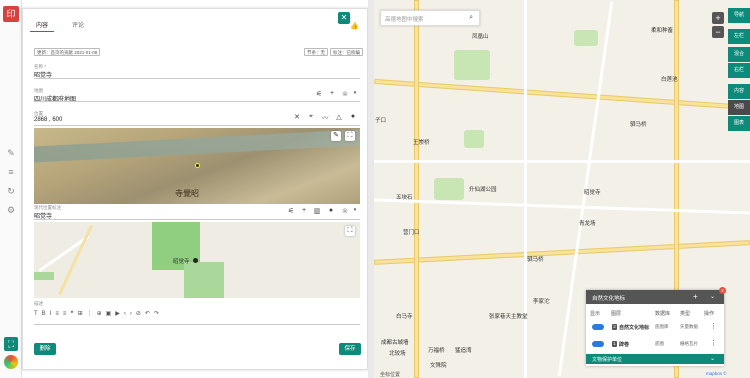  Describe the element at coordinates (197, 324) in the screenshot. I see `description-underline` at that location.